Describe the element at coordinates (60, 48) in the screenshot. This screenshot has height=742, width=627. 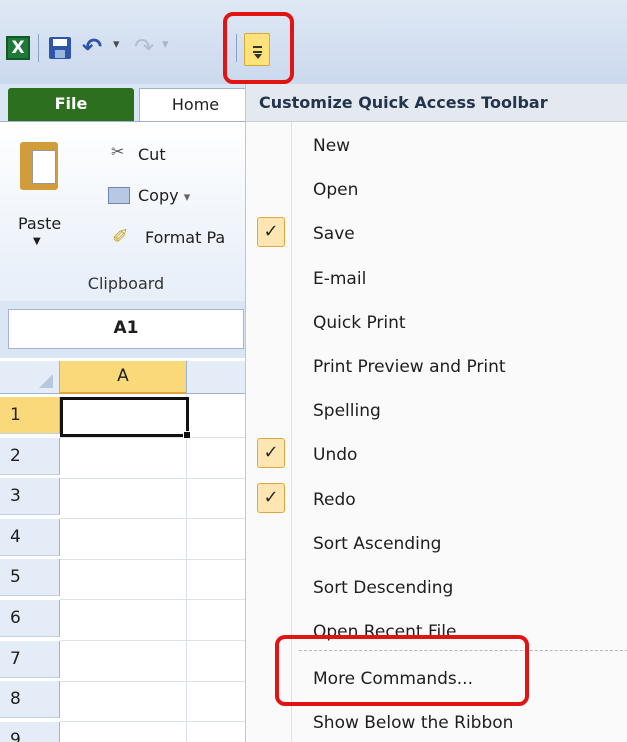
I see `save-icon` at that location.